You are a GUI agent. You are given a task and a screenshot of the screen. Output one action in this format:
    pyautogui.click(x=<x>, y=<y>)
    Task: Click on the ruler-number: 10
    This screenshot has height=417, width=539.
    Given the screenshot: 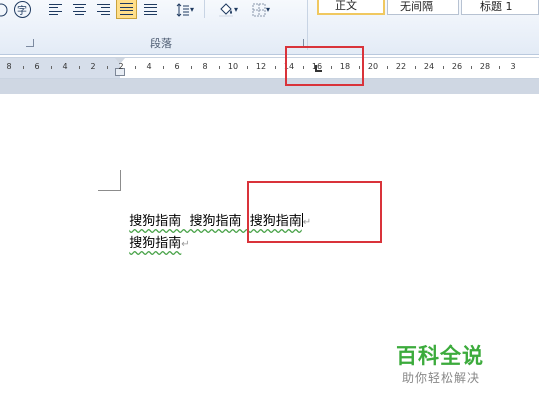 What is the action you would take?
    pyautogui.click(x=233, y=66)
    